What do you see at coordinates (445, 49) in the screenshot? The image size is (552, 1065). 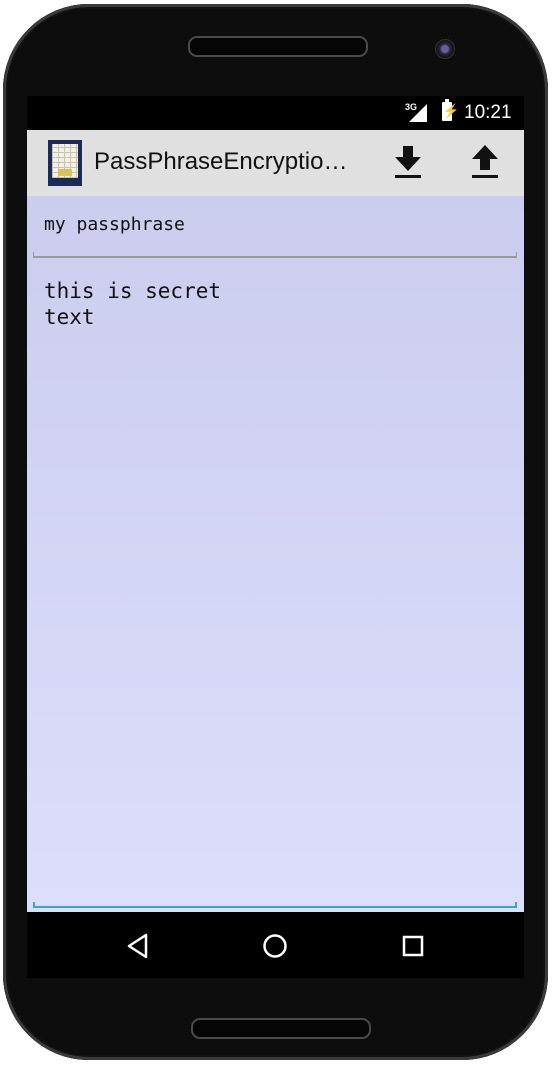 I see `front-camera` at bounding box center [445, 49].